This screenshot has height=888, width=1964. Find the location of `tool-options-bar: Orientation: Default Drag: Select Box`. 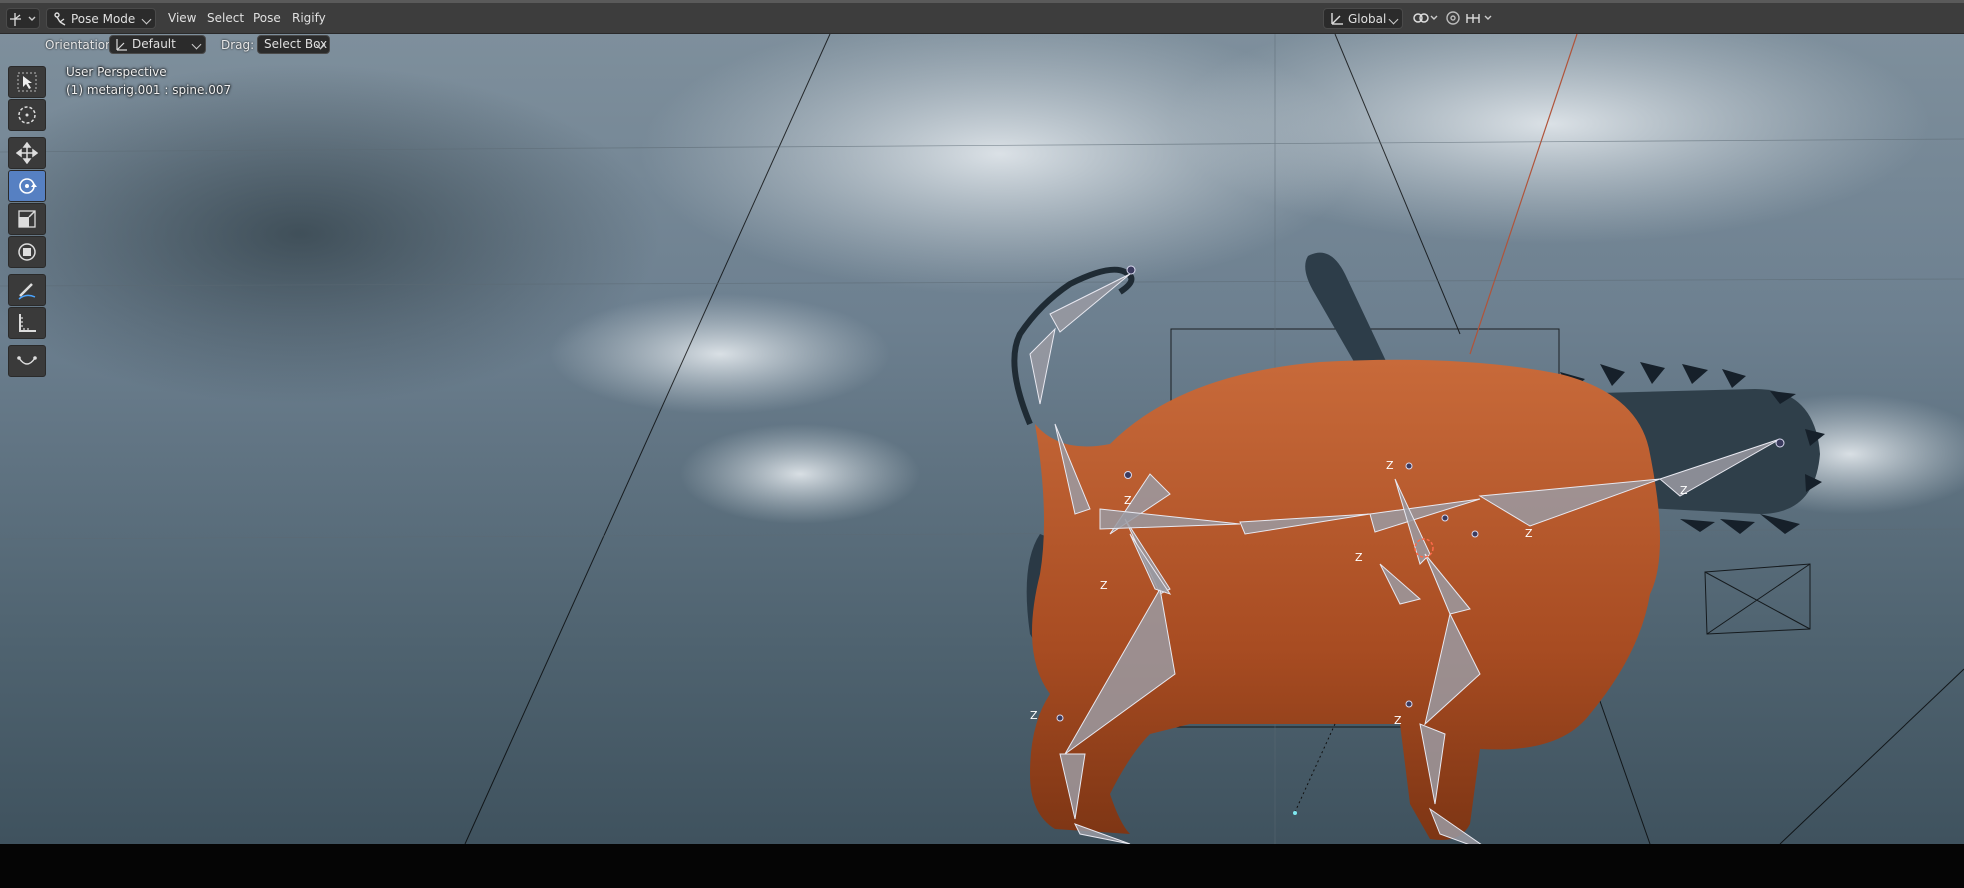

tool-options-bar: Orientation: Default Drag: Select Box is located at coordinates (982, 45).